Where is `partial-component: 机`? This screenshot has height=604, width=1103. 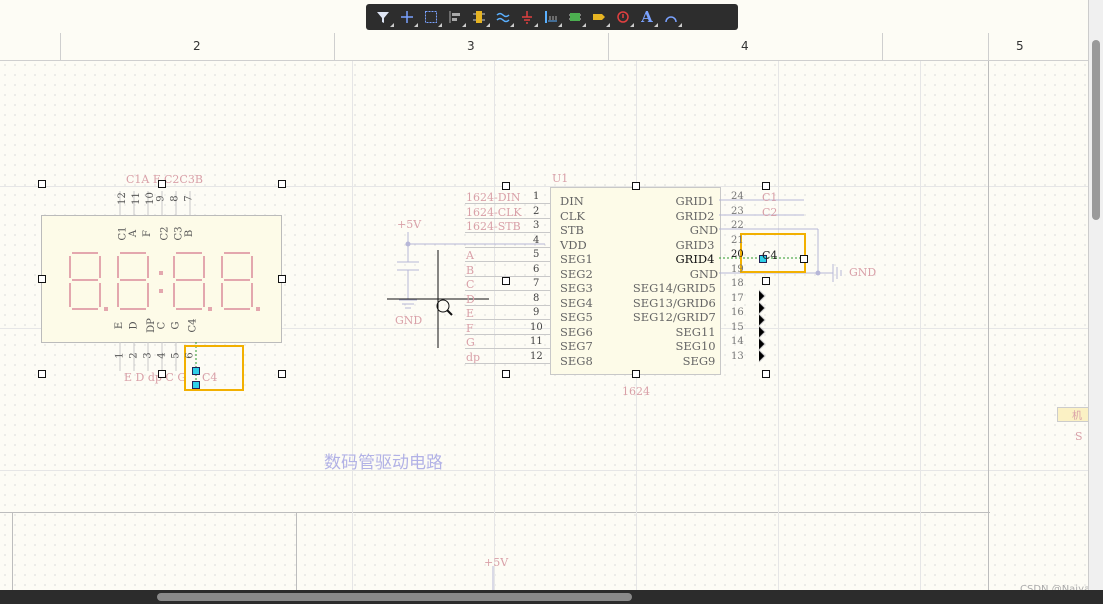
partial-component: 机 is located at coordinates (1073, 414).